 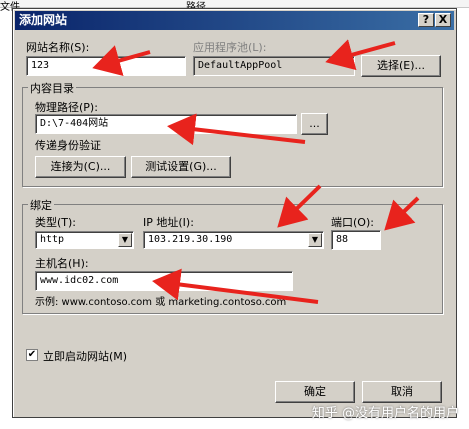 What do you see at coordinates (85, 356) in the screenshot?
I see `start-now-label: 立即启动网站(M)` at bounding box center [85, 356].